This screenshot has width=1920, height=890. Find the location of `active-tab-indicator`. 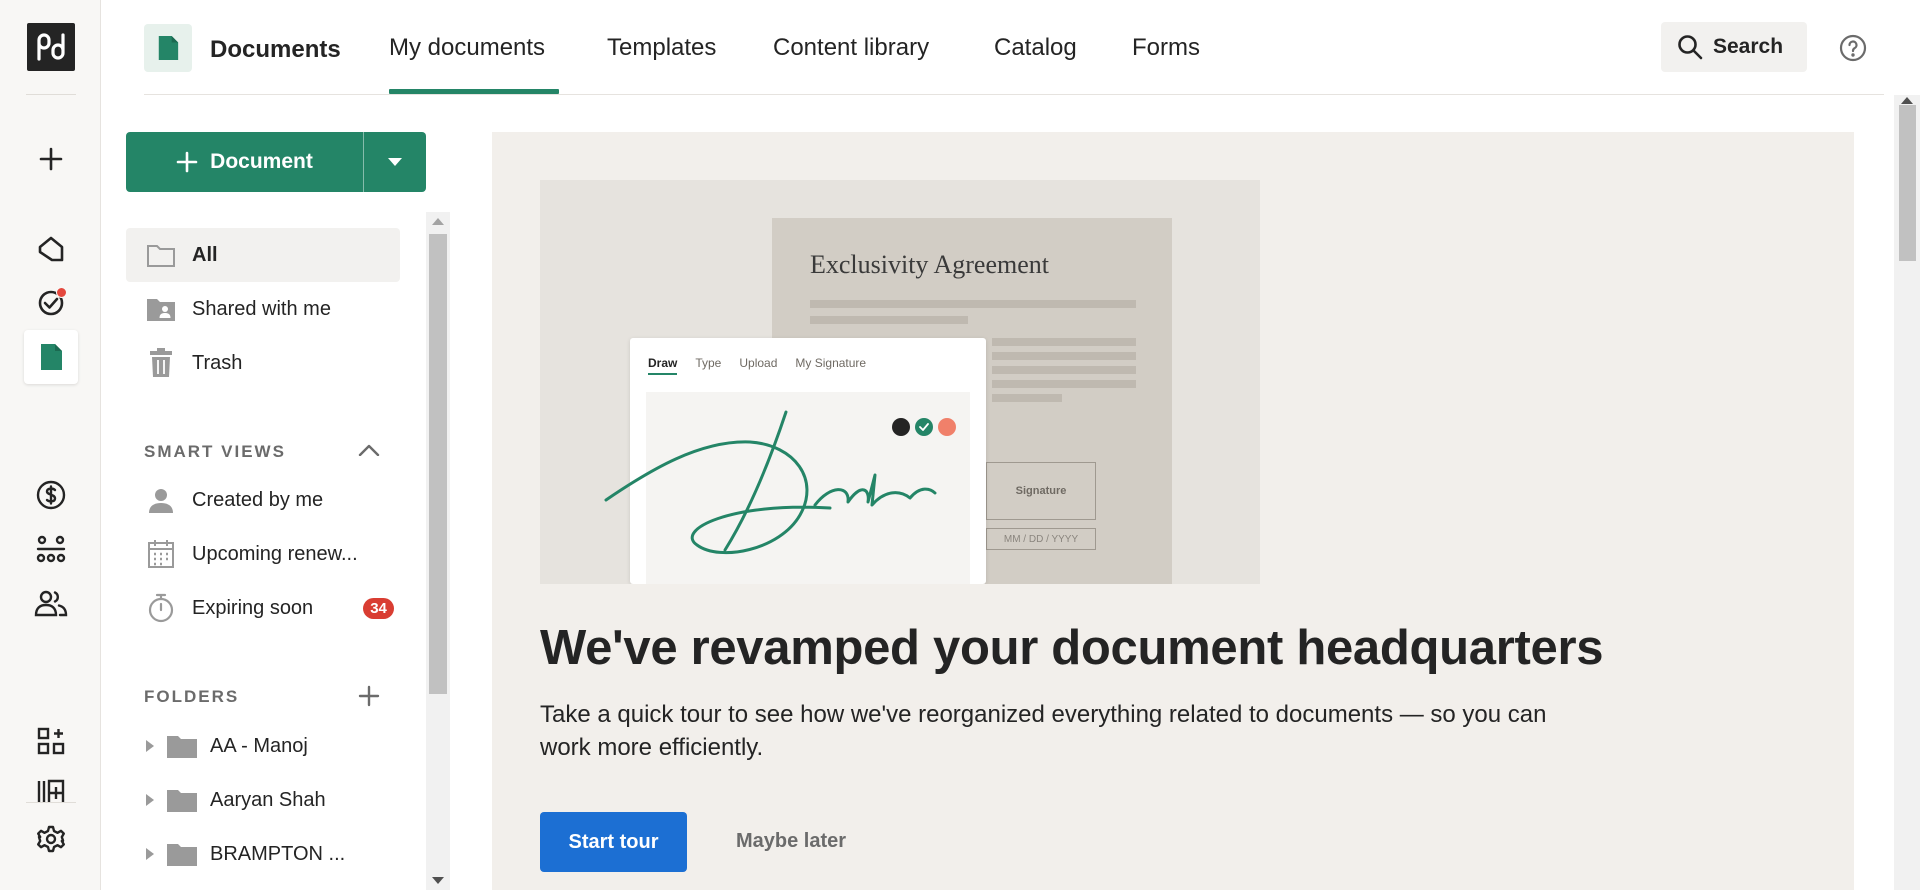

active-tab-indicator is located at coordinates (474, 91).